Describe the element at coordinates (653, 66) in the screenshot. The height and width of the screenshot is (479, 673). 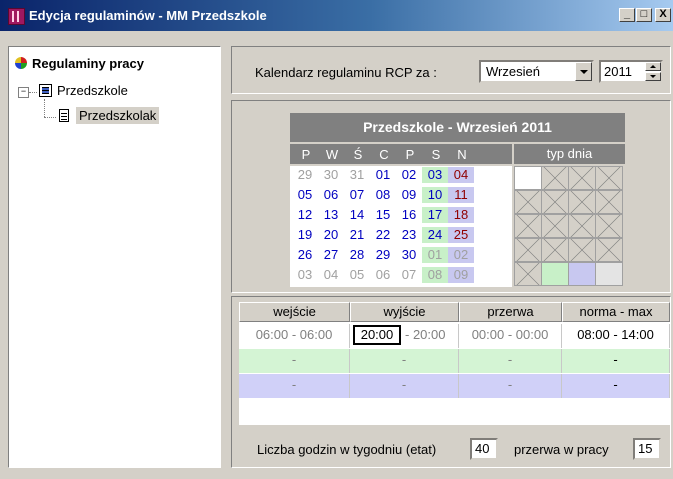
I see `spin-up-icon` at that location.